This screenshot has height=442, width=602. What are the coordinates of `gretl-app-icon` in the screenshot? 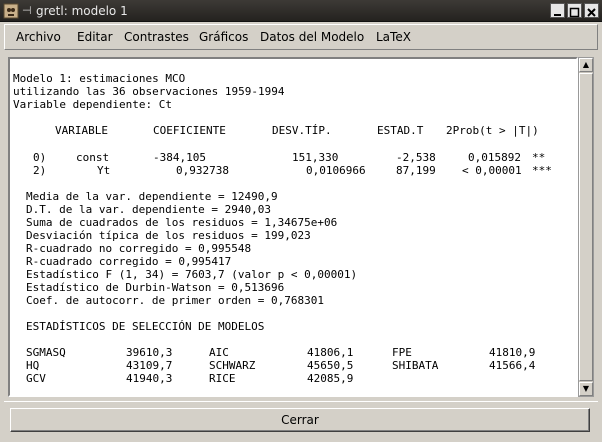 It's located at (11, 11).